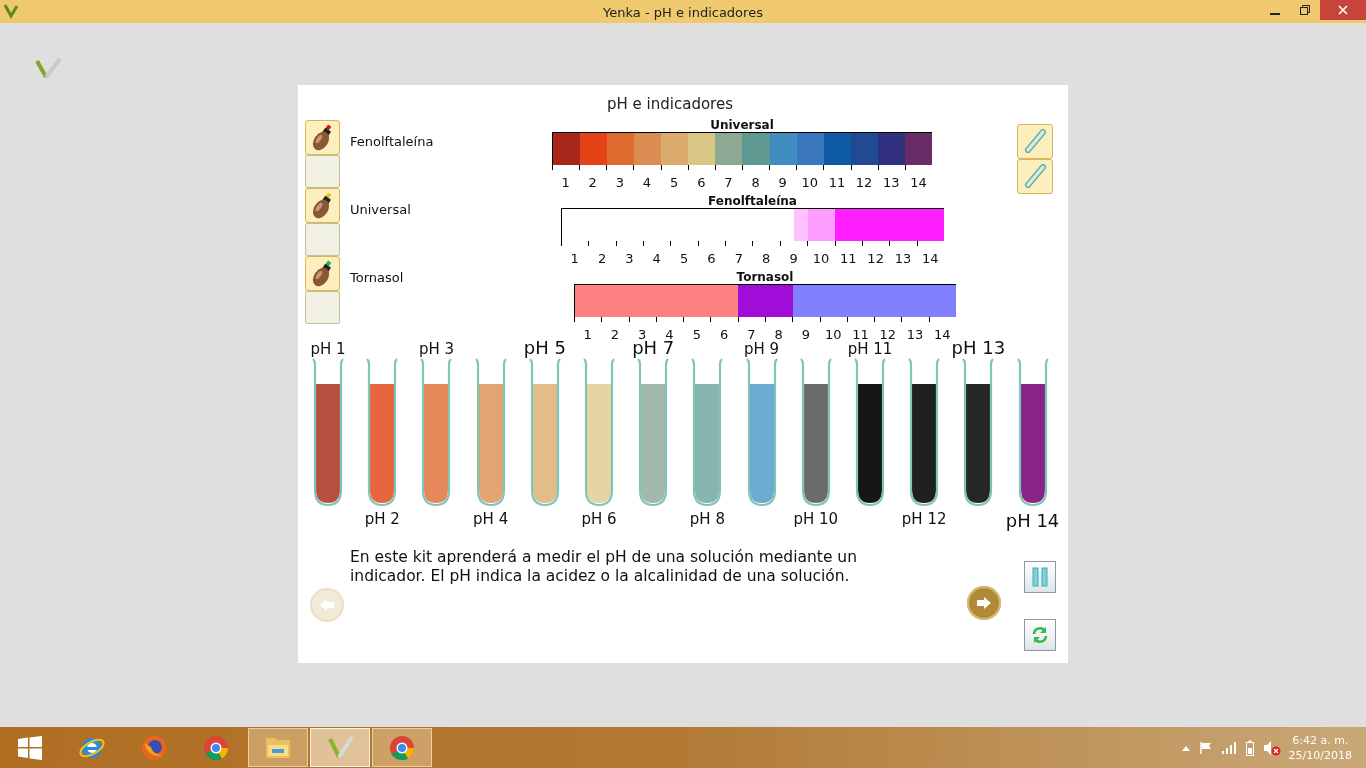  I want to click on restore-icon, so click(1305, 10).